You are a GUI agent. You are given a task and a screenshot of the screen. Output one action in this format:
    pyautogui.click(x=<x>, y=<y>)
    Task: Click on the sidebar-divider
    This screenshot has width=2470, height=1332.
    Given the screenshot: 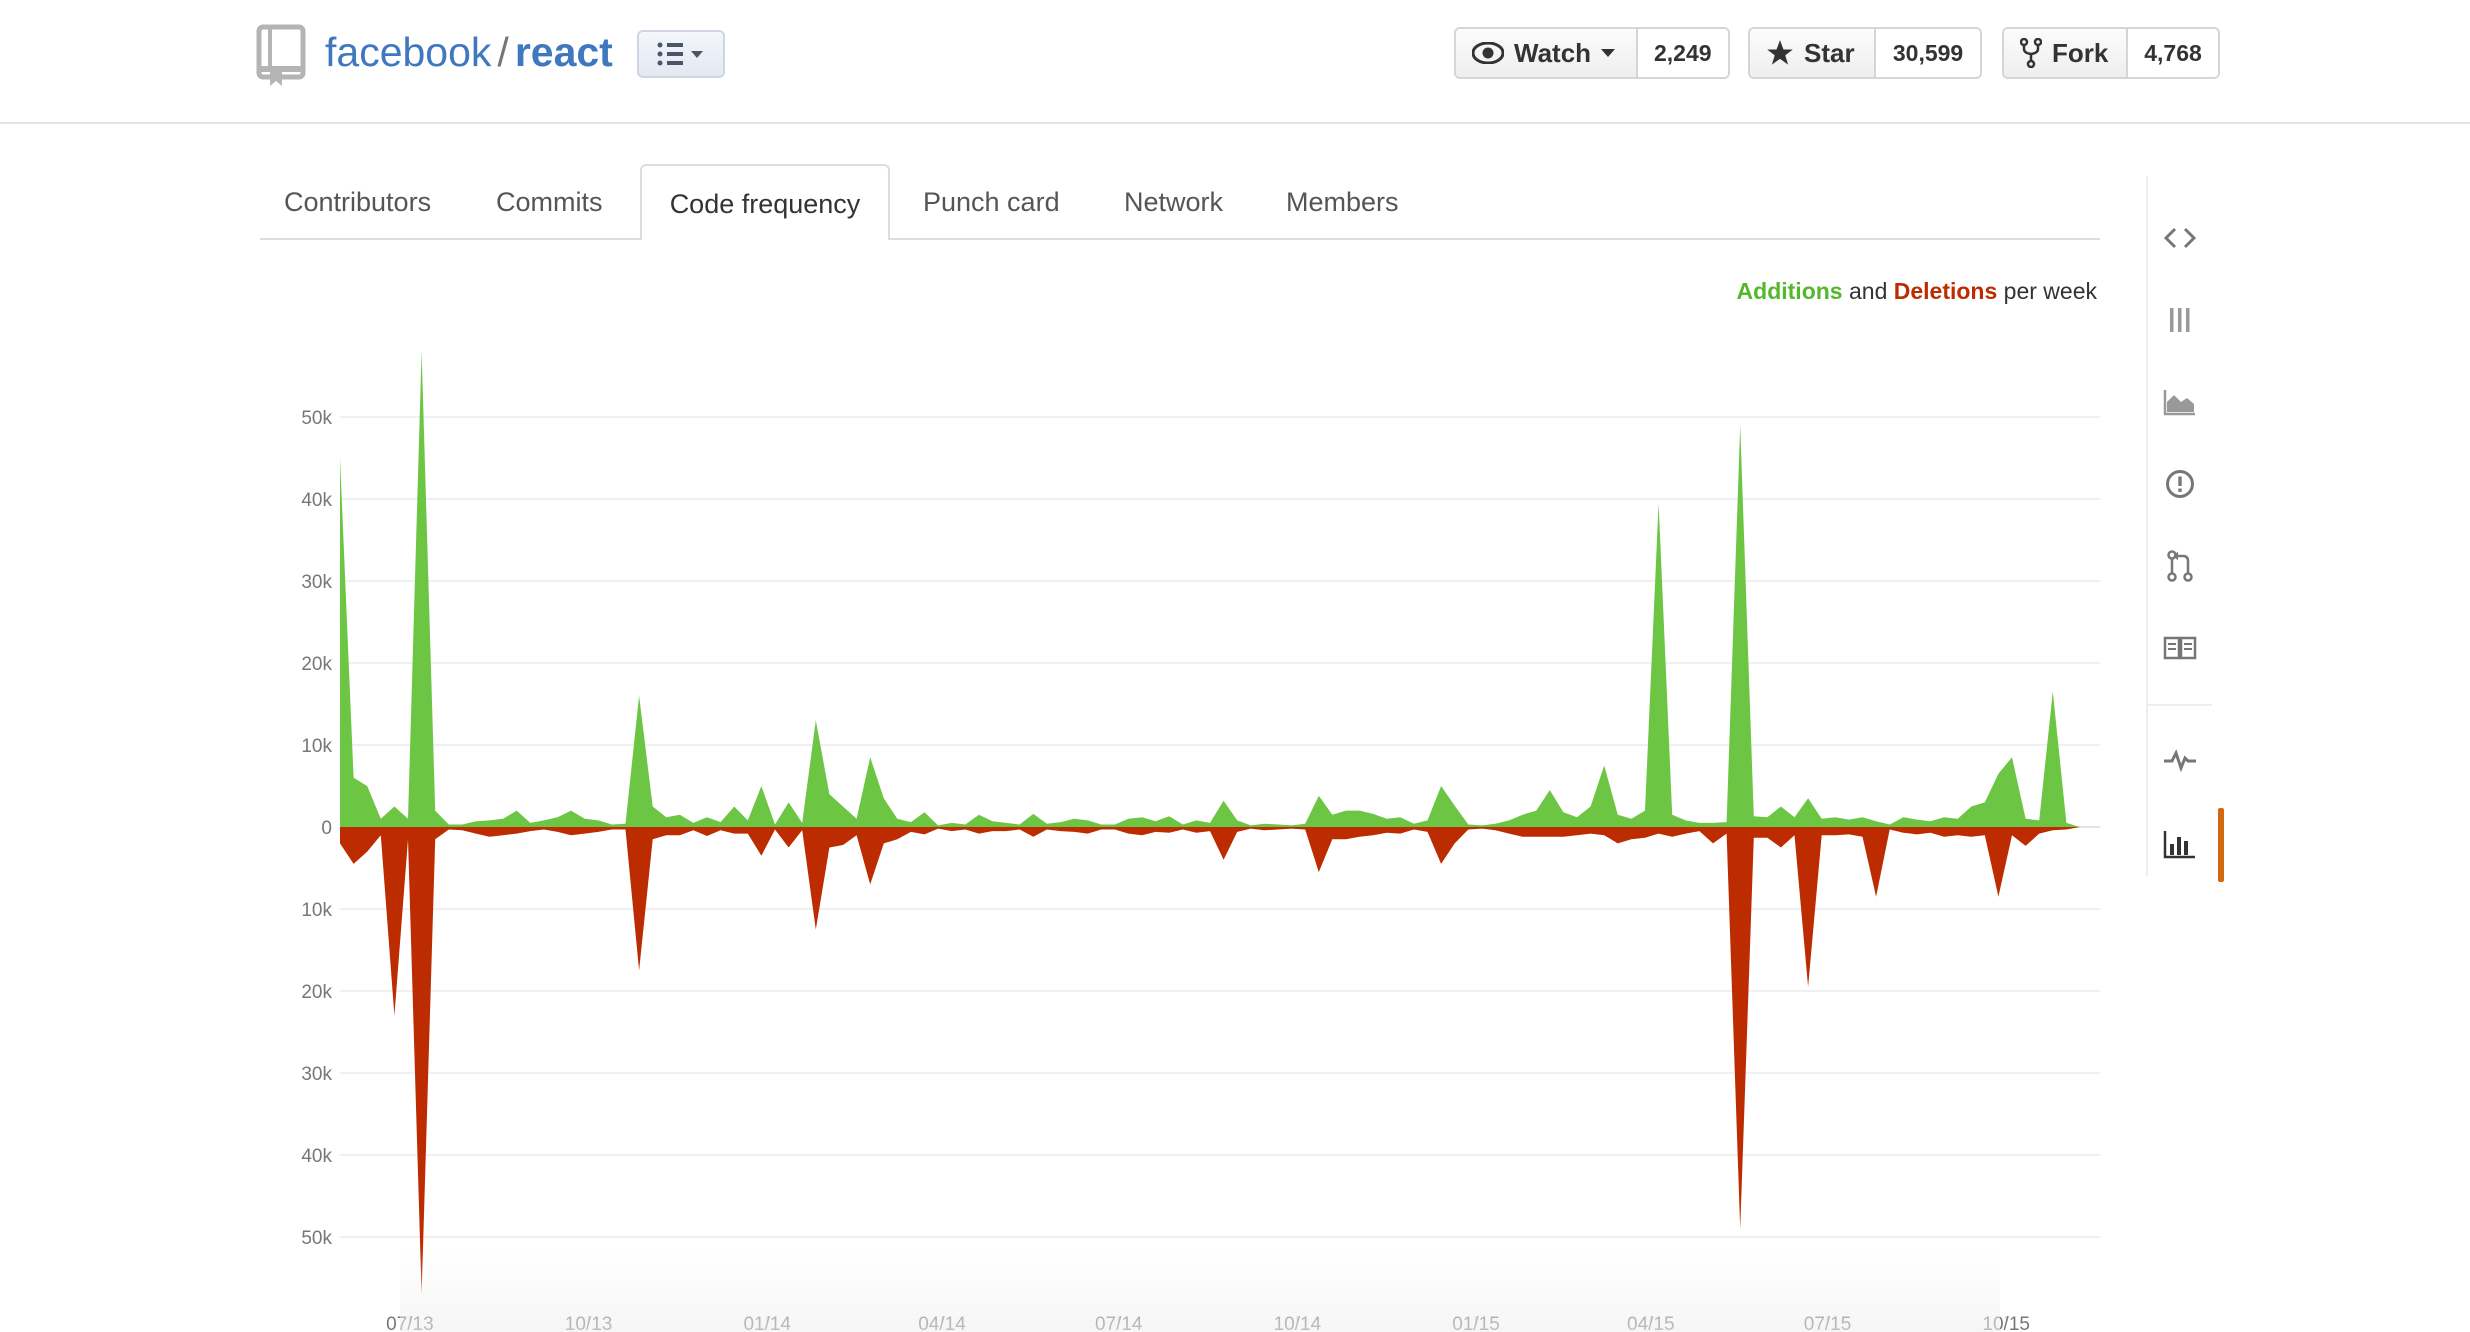 What is the action you would take?
    pyautogui.click(x=2180, y=705)
    